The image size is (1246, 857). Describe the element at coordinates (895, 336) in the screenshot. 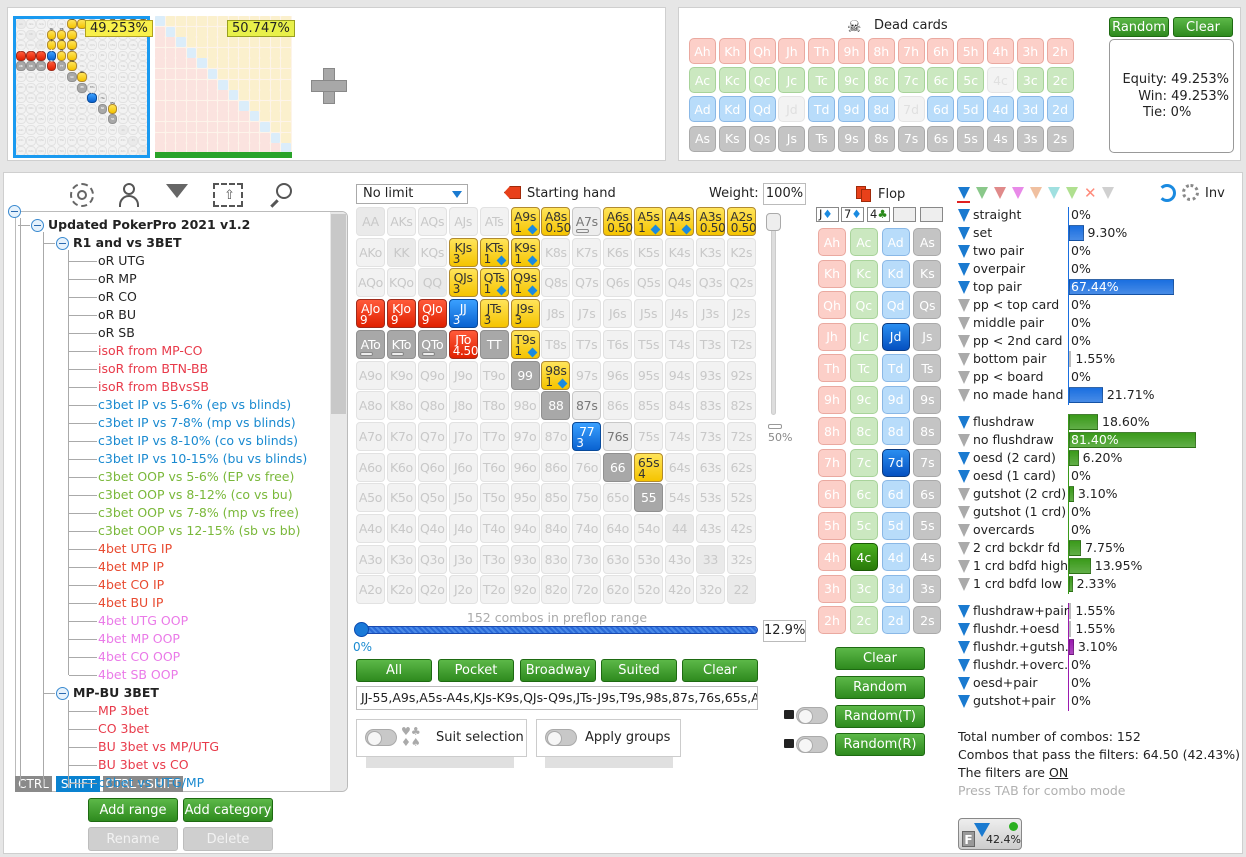

I see `flop-card-Jd: Jd` at that location.